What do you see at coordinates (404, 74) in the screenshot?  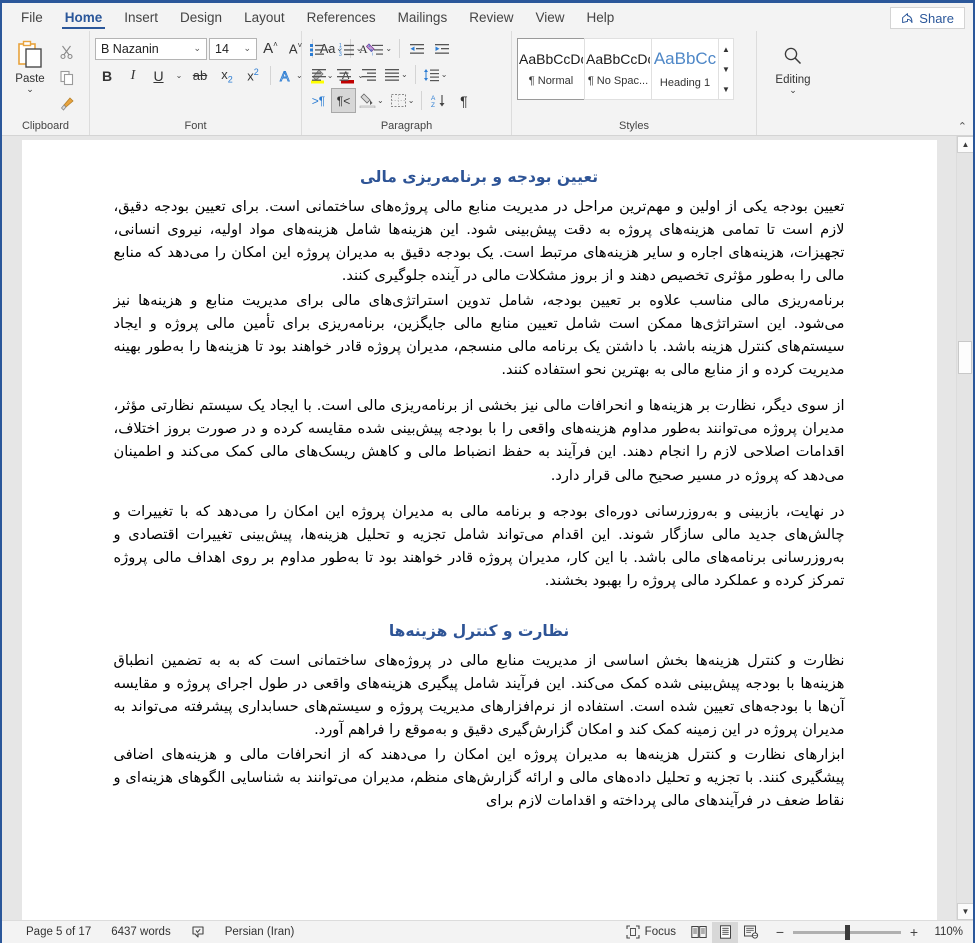 I see `justify-chevron-down-icon: ⌄` at bounding box center [404, 74].